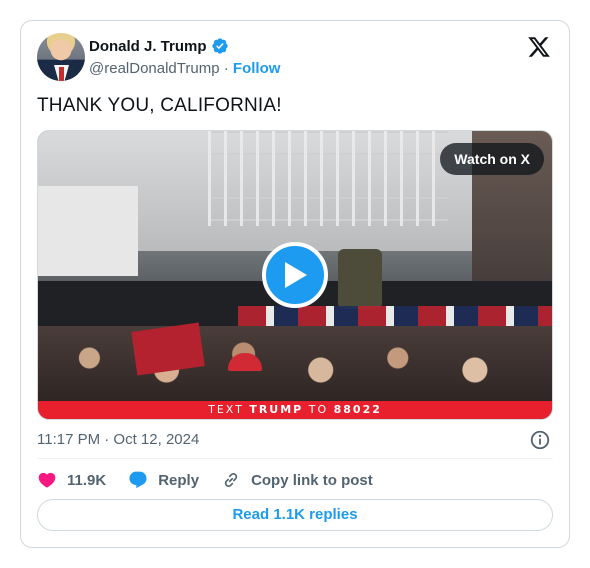 This screenshot has height=568, width=590. What do you see at coordinates (318, 409) in the screenshot?
I see `banner-mid: TO` at bounding box center [318, 409].